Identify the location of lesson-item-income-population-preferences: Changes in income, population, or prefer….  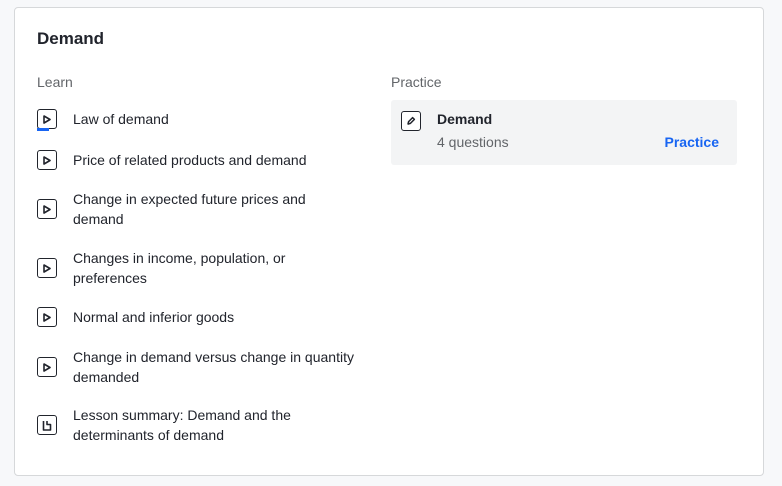
(197, 268).